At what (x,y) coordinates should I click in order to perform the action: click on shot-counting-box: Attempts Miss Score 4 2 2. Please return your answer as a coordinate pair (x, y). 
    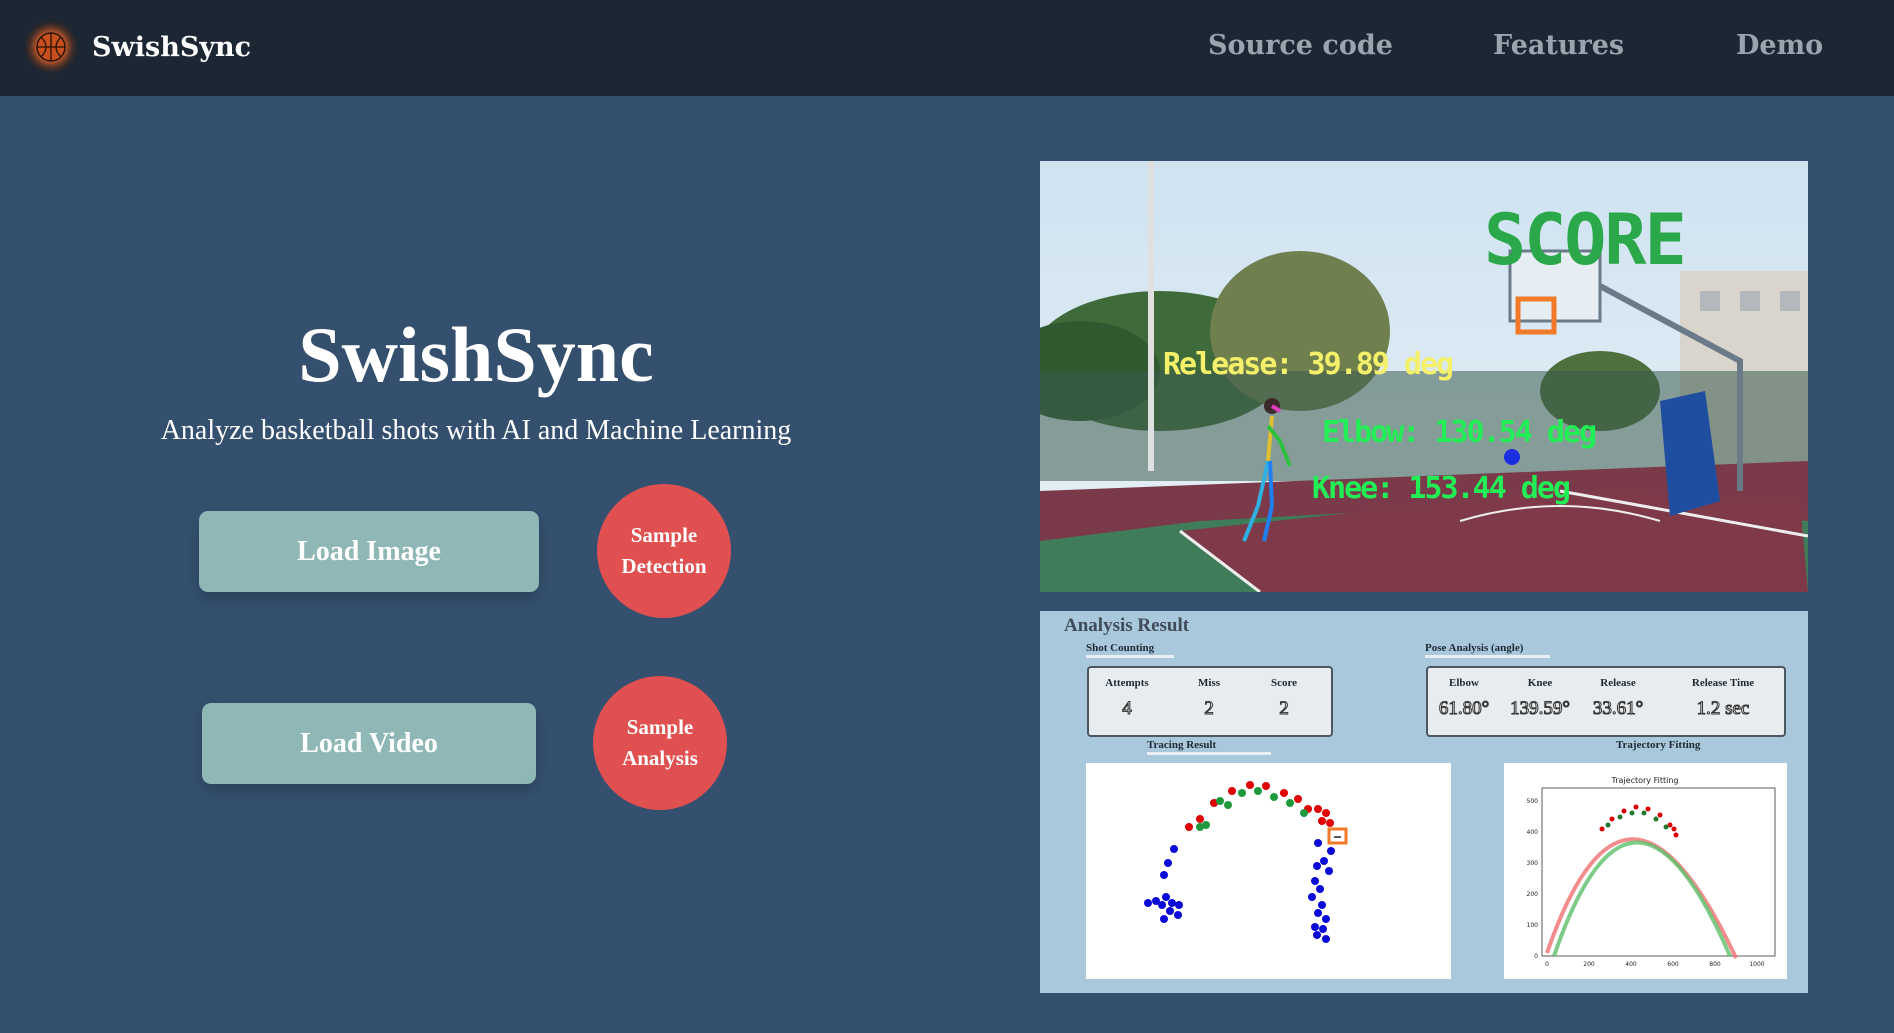
    Looking at the image, I should click on (1210, 701).